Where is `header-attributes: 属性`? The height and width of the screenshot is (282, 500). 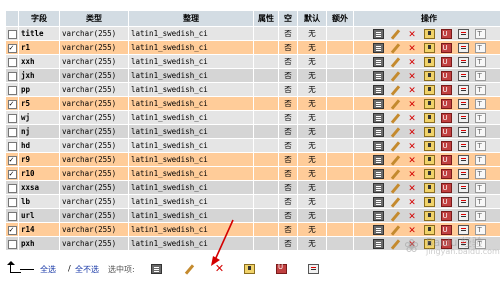
header-attributes: 属性 is located at coordinates (266, 18).